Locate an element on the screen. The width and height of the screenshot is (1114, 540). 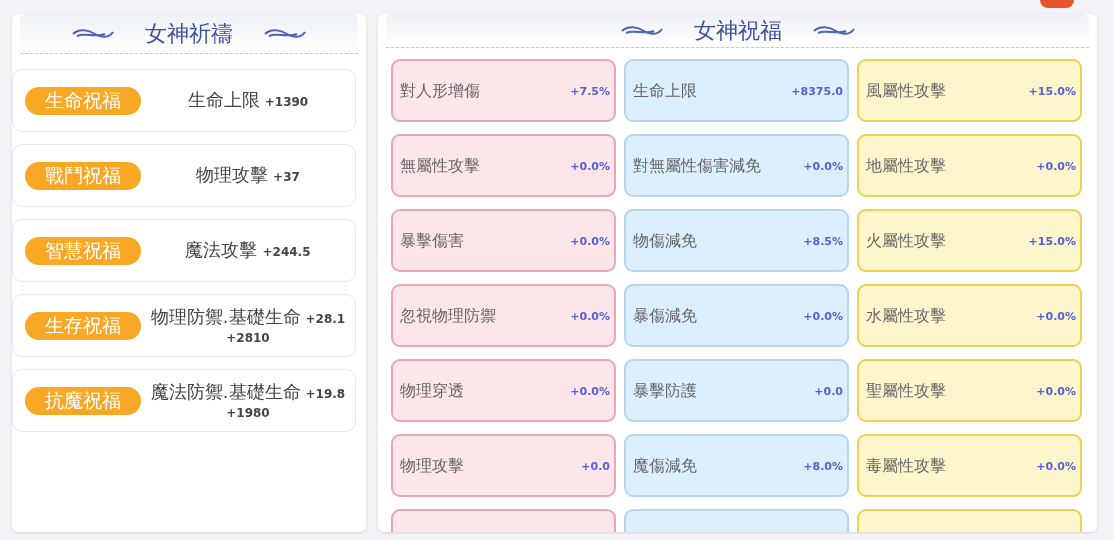
stat-value: +19.8 is located at coordinates (325, 394).